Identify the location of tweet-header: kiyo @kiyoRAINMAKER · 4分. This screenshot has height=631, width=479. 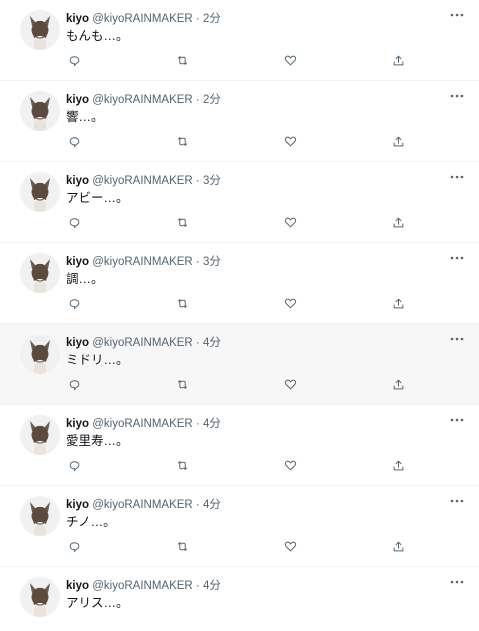
(143, 586).